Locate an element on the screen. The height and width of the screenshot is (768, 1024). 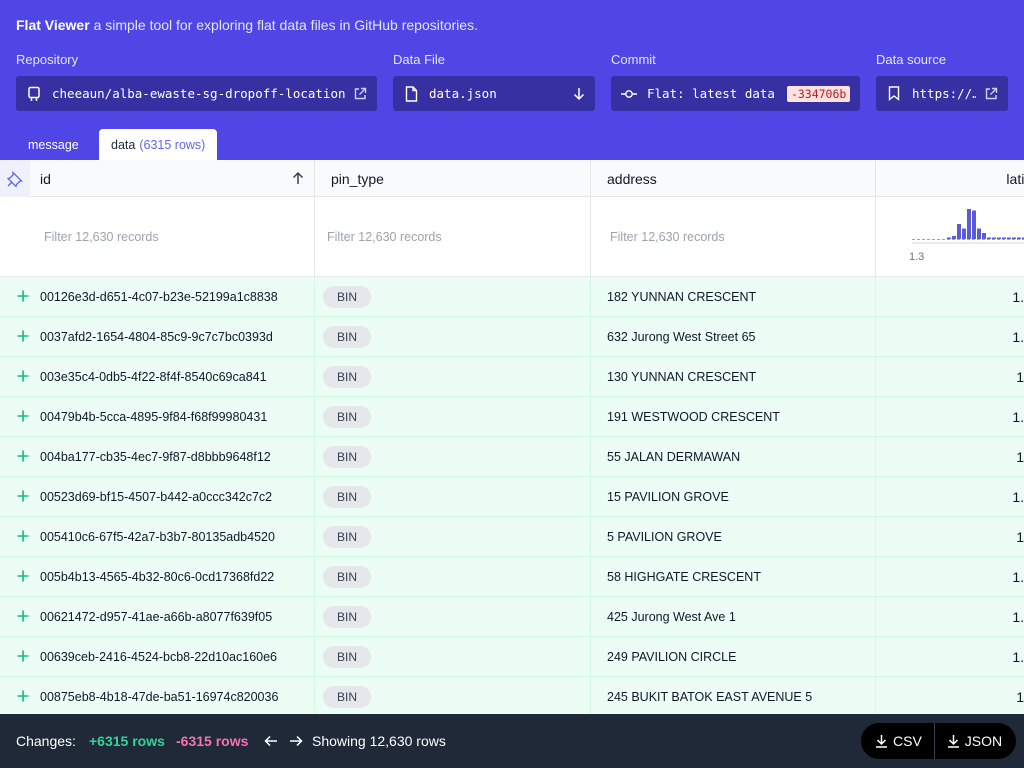
tab-message-label: message is located at coordinates (53, 144).